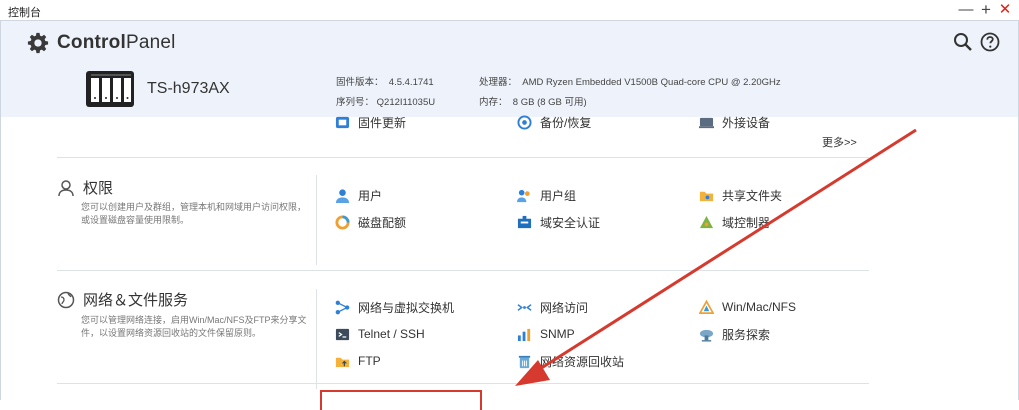 This screenshot has height=410, width=1019. Describe the element at coordinates (759, 307) in the screenshot. I see `win-mac-nfs-label: Win/Mac/NFS` at that location.